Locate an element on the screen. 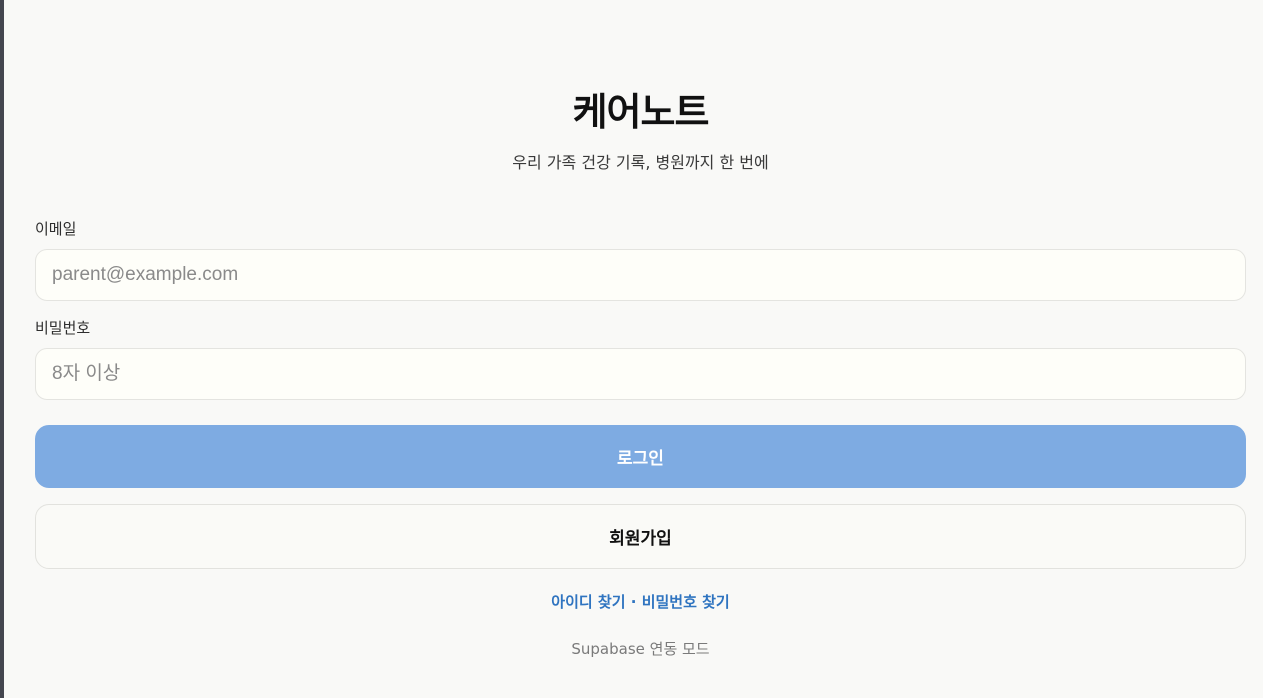  find-id-link: 아이디 찾기 is located at coordinates (588, 602).